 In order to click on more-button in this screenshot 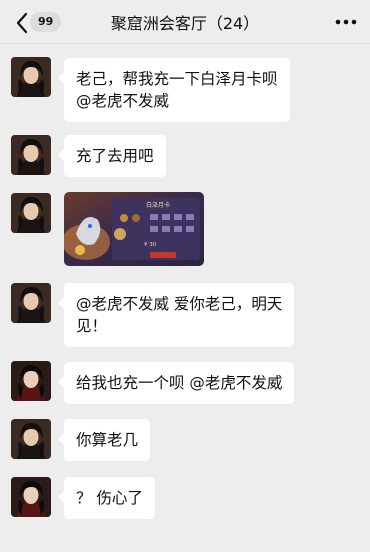, I will do `click(346, 22)`.